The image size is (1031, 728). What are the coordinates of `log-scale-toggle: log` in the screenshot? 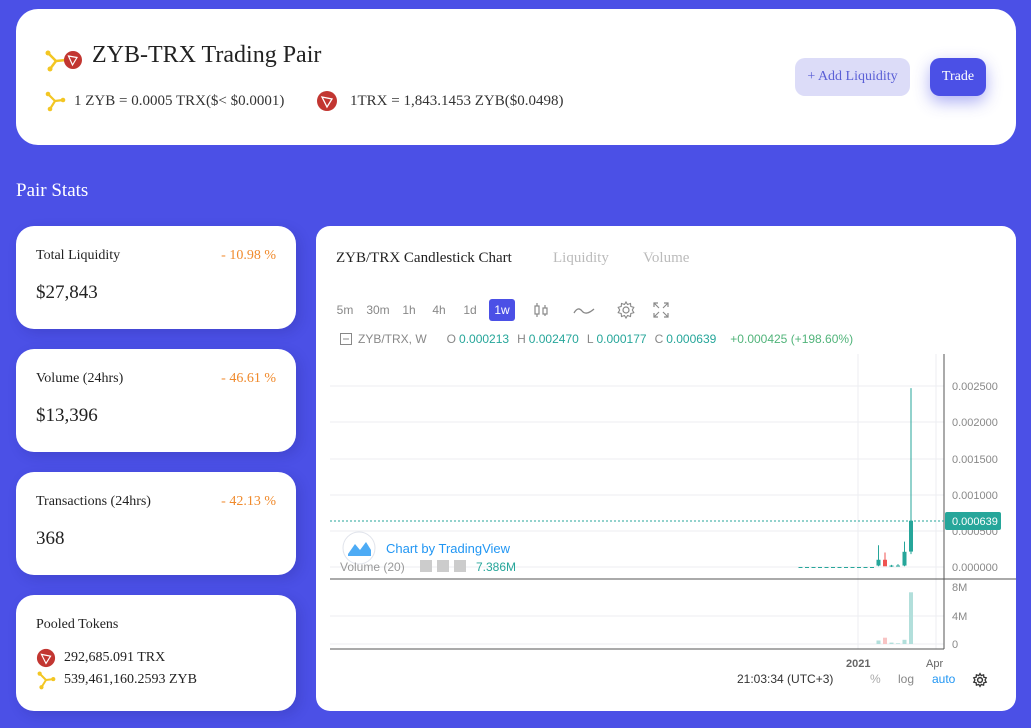 It's located at (906, 679).